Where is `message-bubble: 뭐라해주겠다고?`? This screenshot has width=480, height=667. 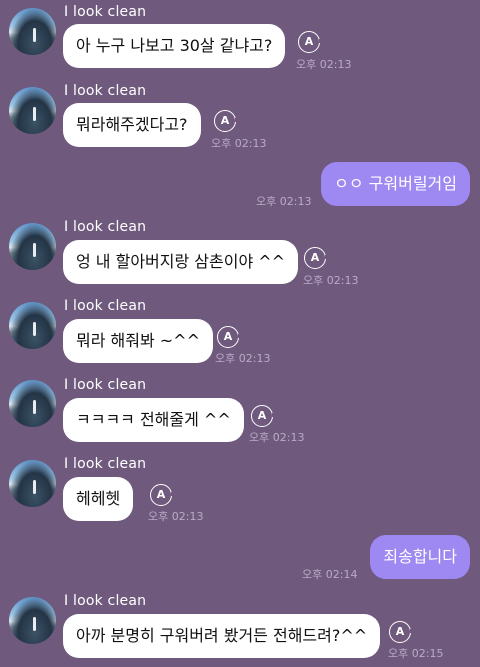 message-bubble: 뭐라해주겠다고? is located at coordinates (132, 125).